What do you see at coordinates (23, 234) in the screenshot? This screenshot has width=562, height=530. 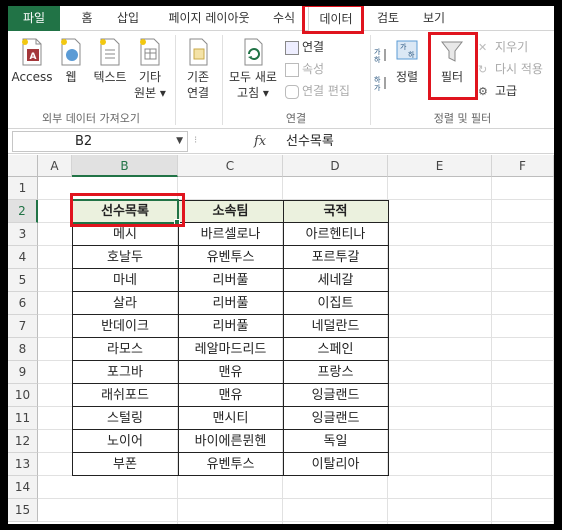 I see `row-header-3: 3` at bounding box center [23, 234].